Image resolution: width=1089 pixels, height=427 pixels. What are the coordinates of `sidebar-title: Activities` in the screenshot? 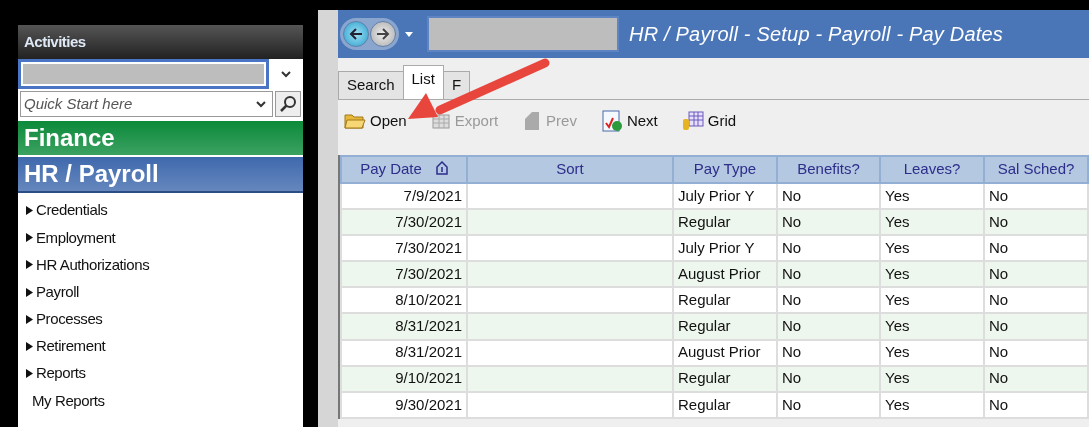 It's located at (160, 42).